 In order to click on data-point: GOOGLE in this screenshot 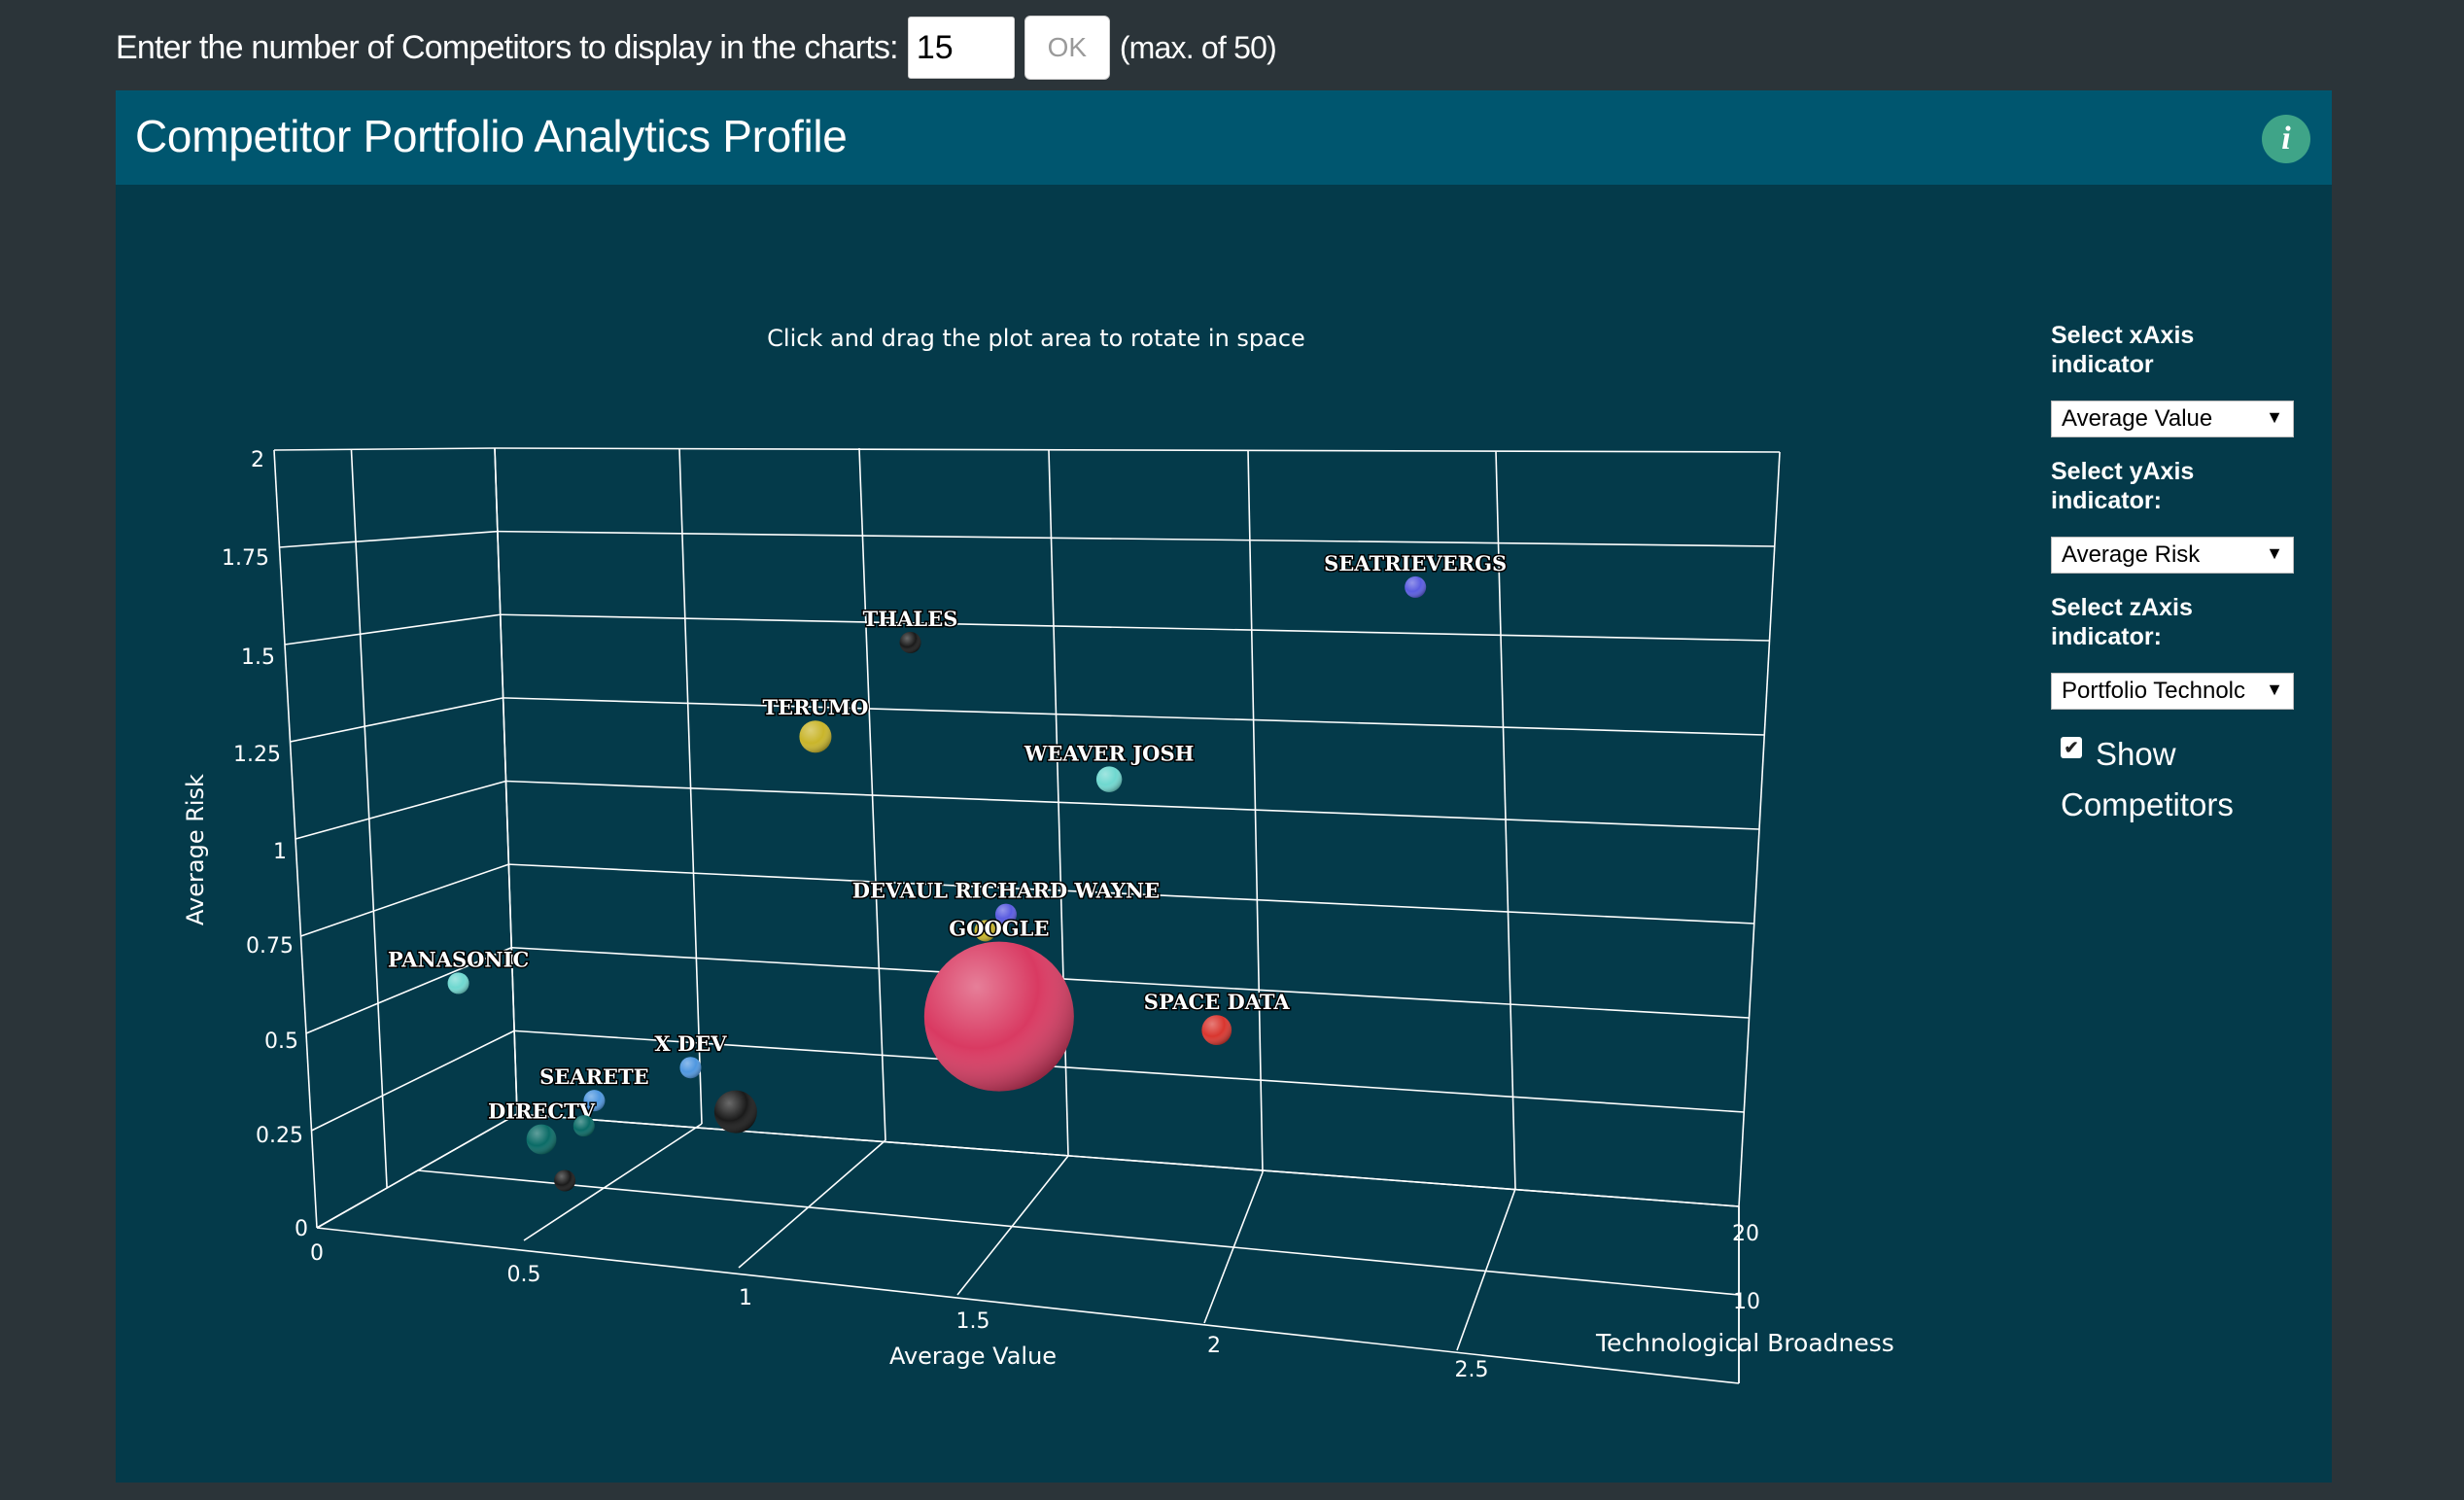, I will do `click(998, 1004)`.